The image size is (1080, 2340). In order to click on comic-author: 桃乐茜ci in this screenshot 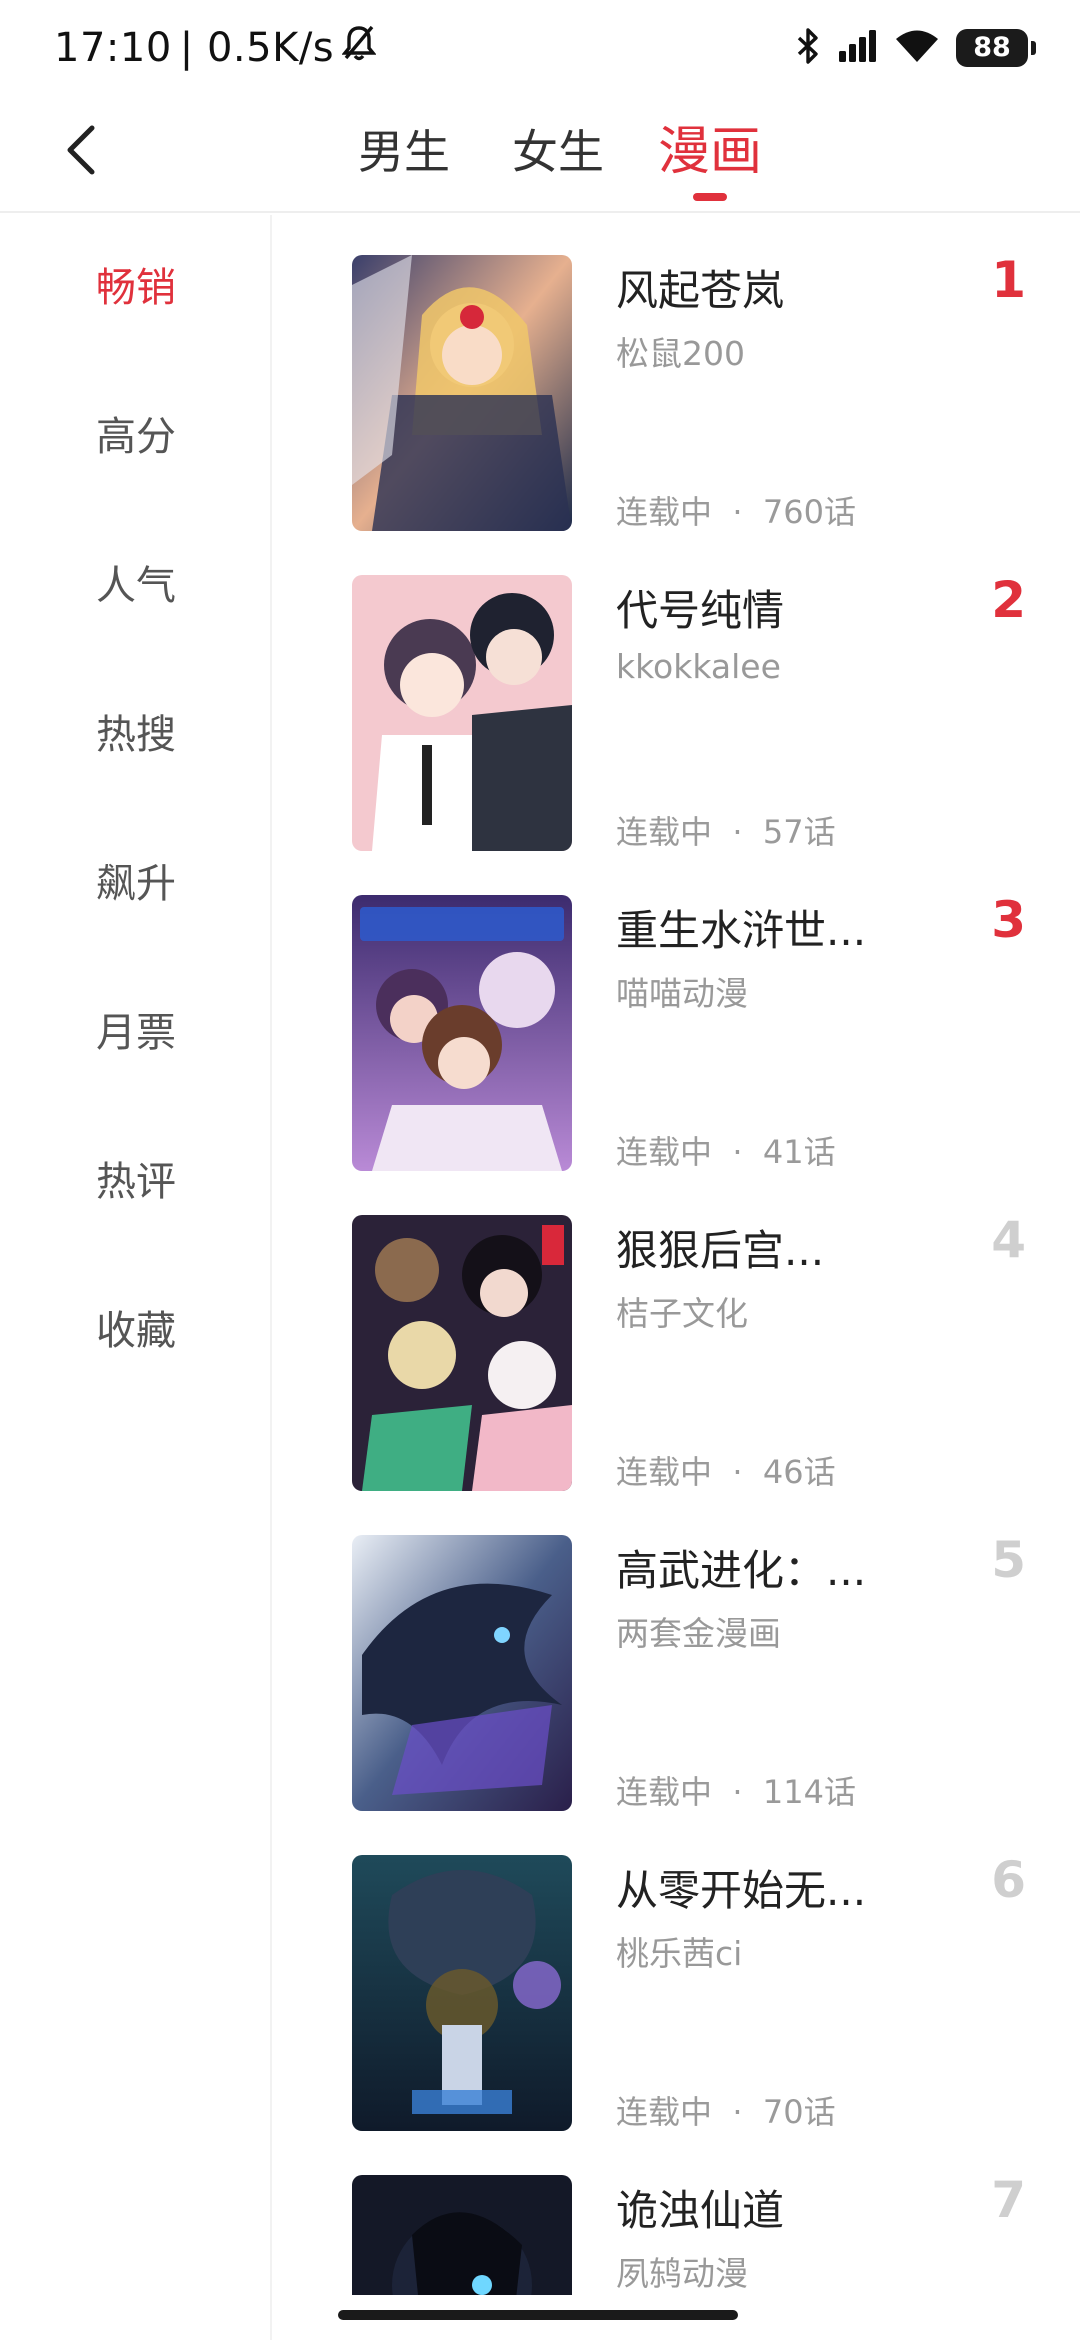, I will do `click(679, 1953)`.